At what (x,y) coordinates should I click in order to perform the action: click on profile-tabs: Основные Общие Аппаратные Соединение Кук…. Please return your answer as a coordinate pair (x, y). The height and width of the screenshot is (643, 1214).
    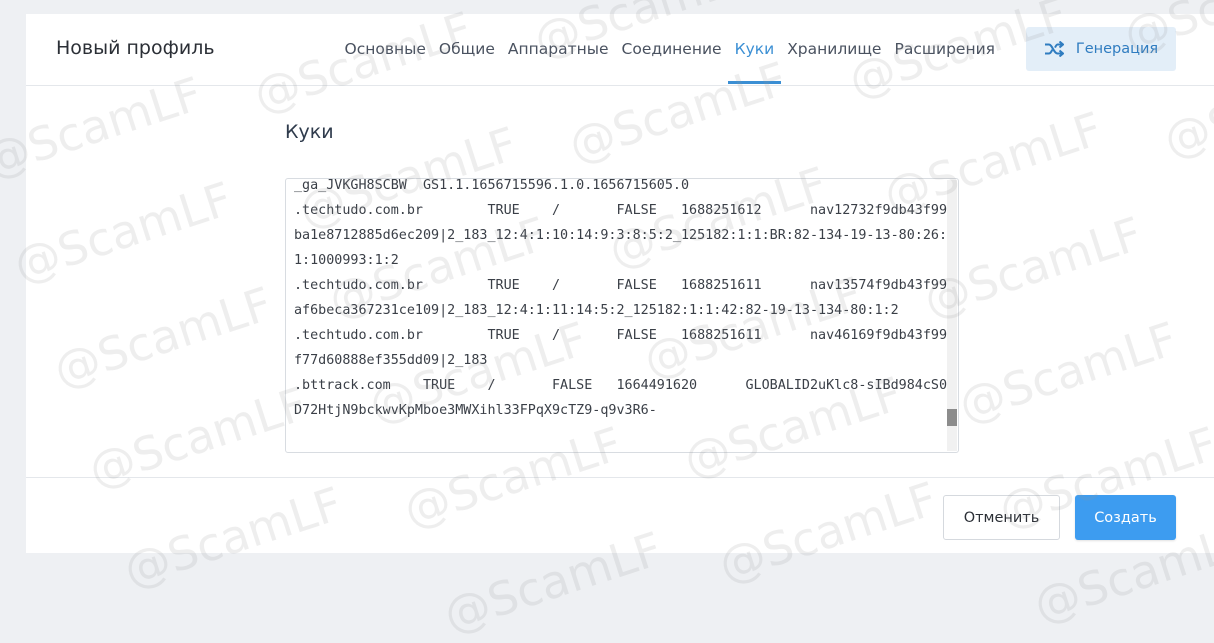
    Looking at the image, I should click on (670, 49).